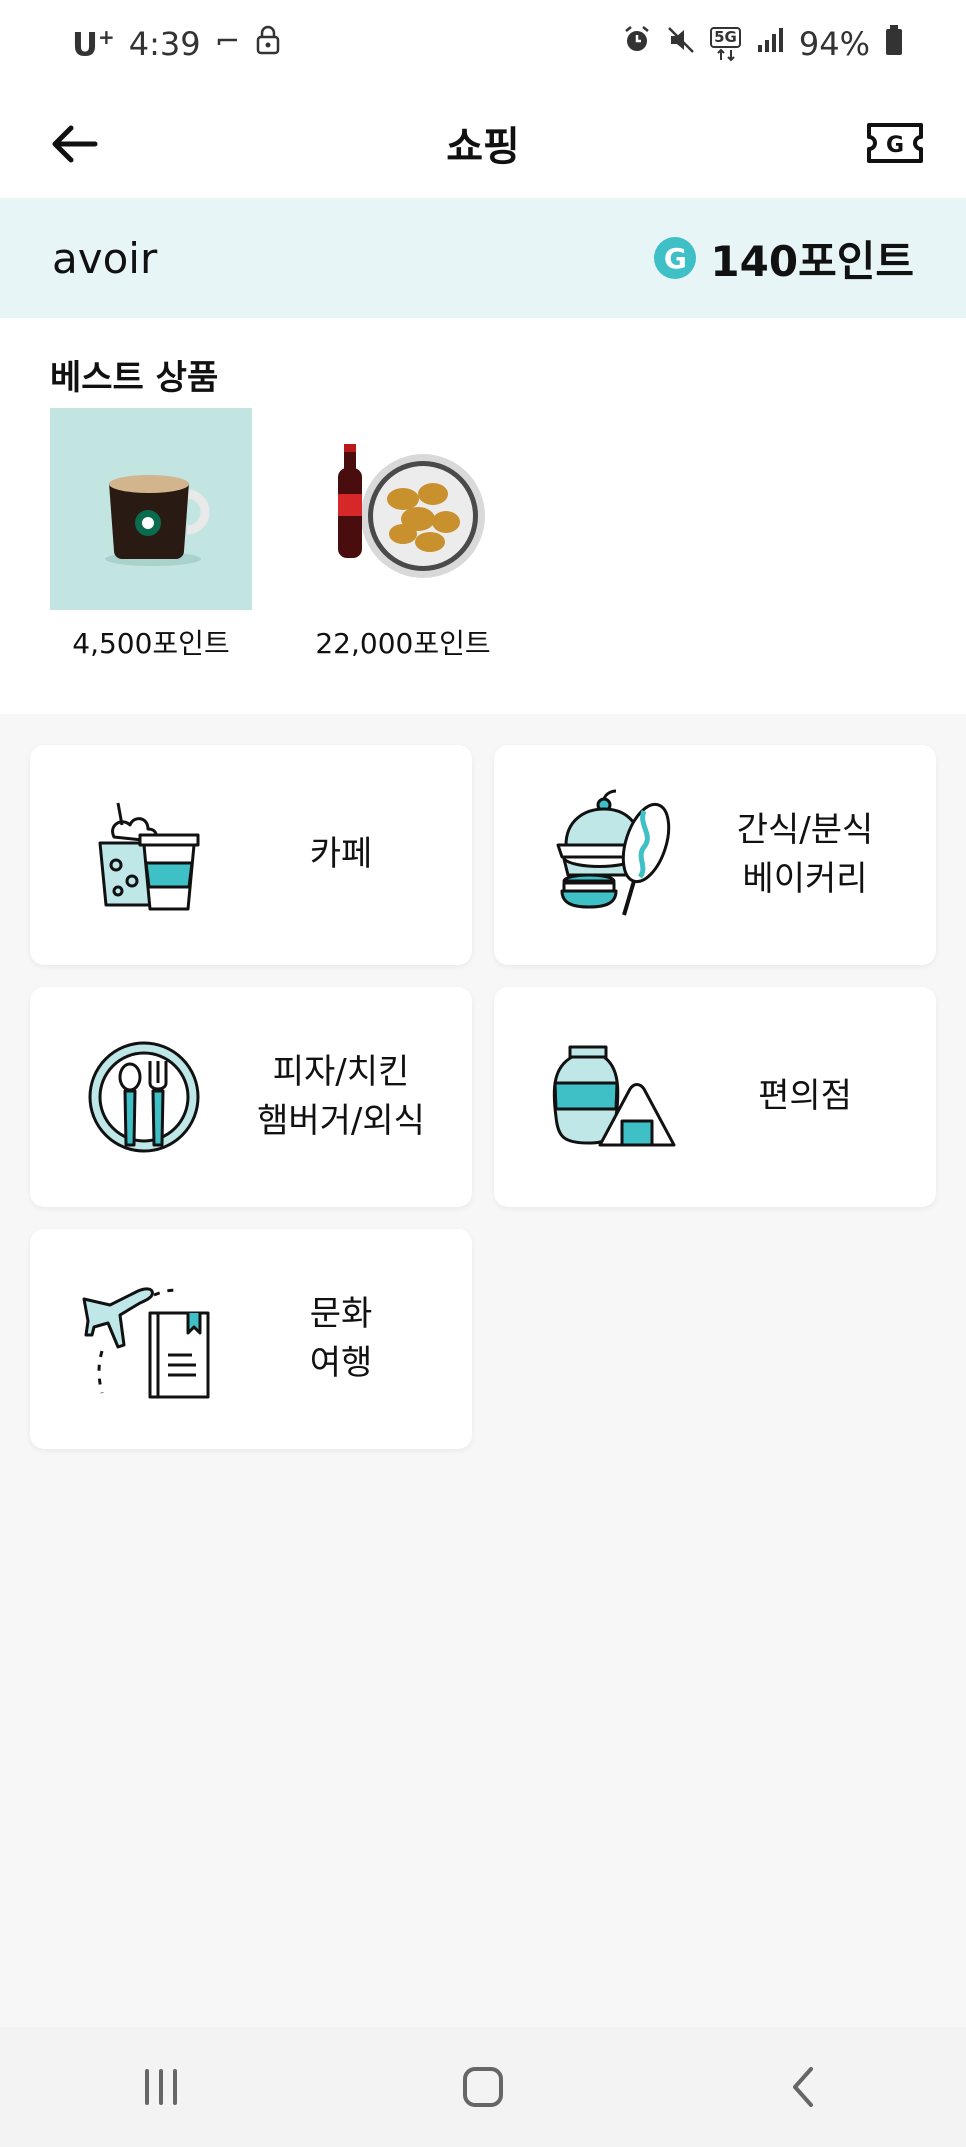 The height and width of the screenshot is (2147, 966). I want to click on cafe-icon, so click(150, 855).